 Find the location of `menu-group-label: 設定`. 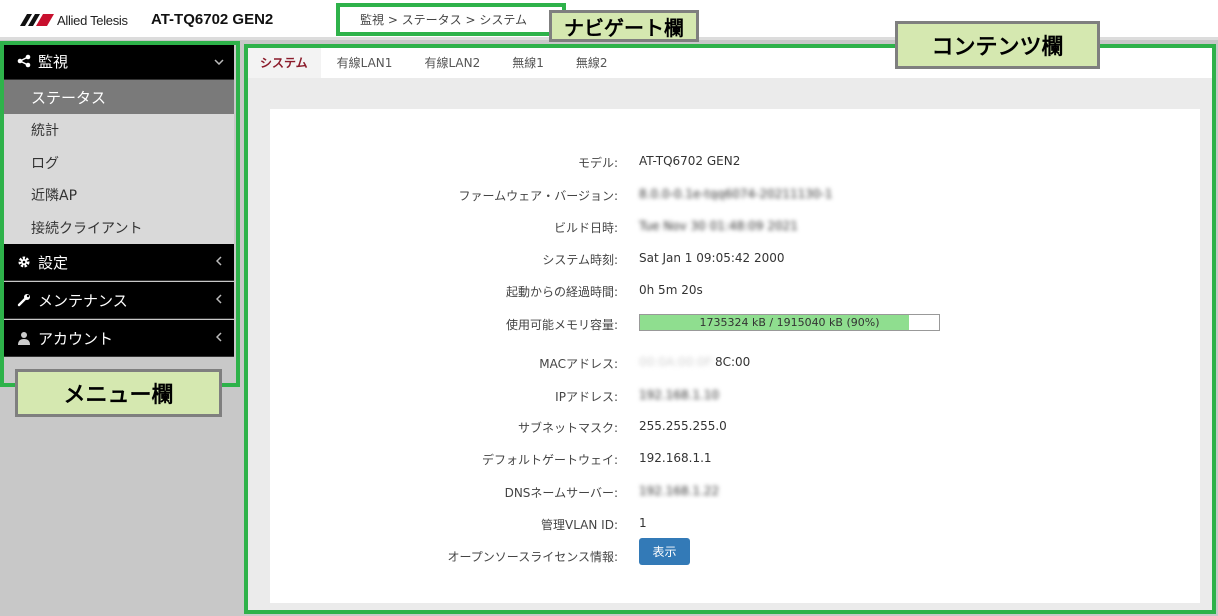

menu-group-label: 設定 is located at coordinates (53, 262).